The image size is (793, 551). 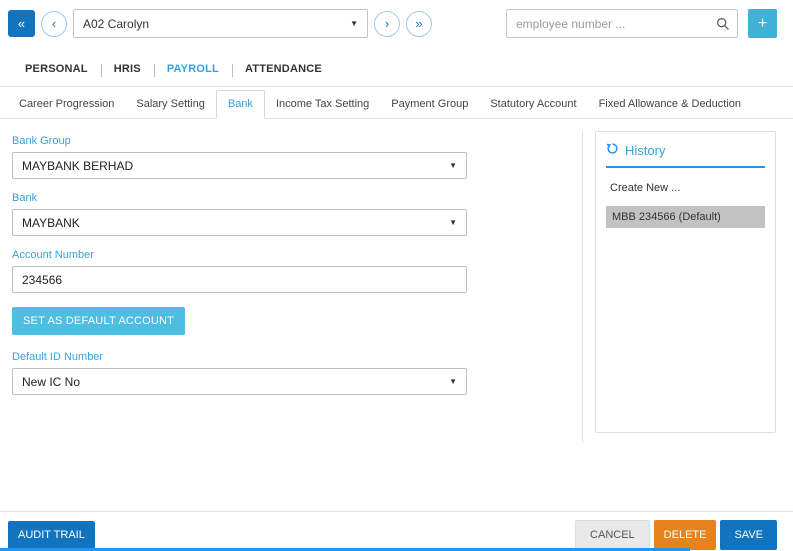 What do you see at coordinates (283, 72) in the screenshot?
I see `tab-attendance: ATTENDANCE` at bounding box center [283, 72].